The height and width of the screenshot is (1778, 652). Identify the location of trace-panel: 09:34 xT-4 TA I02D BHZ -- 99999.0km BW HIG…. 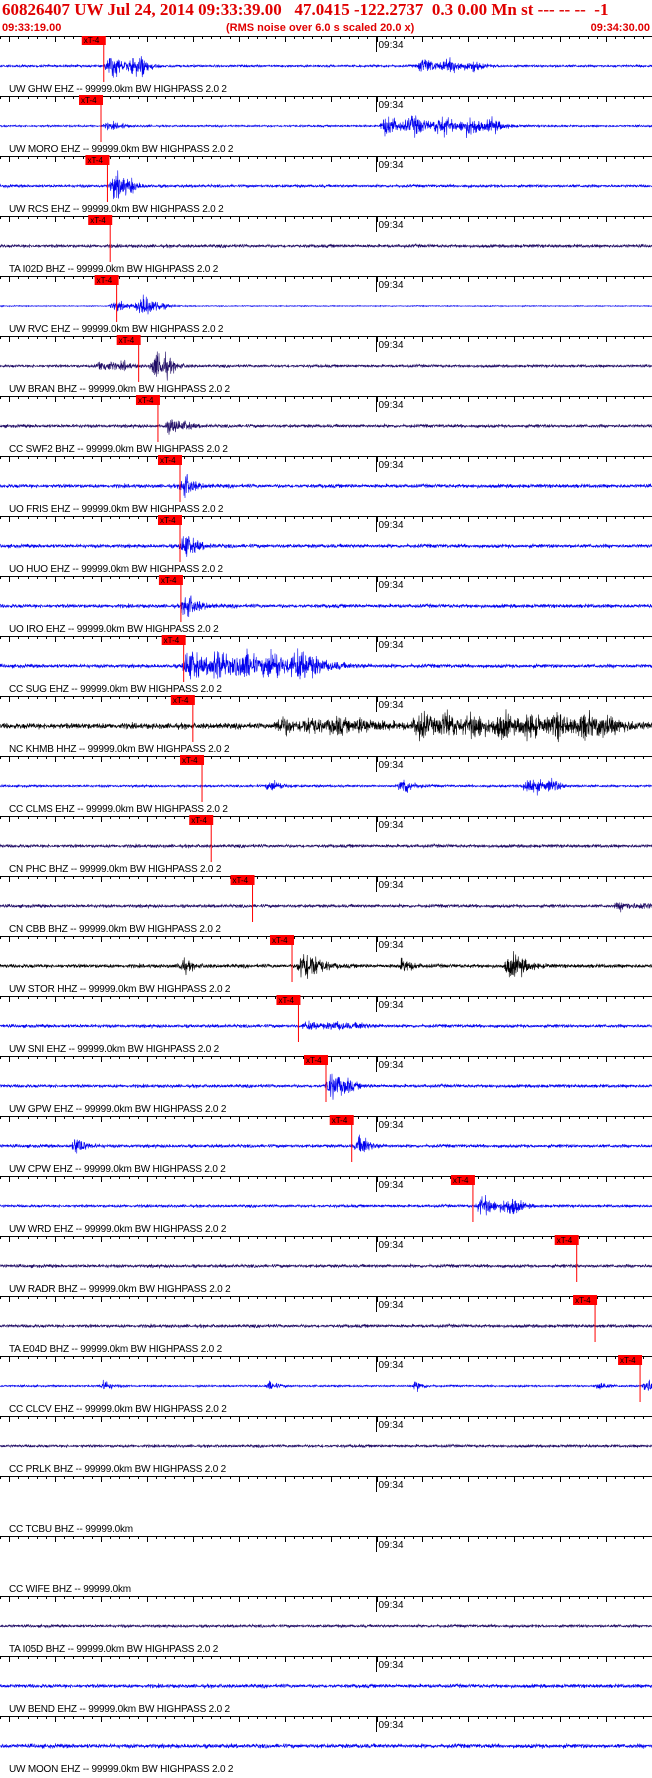
(326, 245).